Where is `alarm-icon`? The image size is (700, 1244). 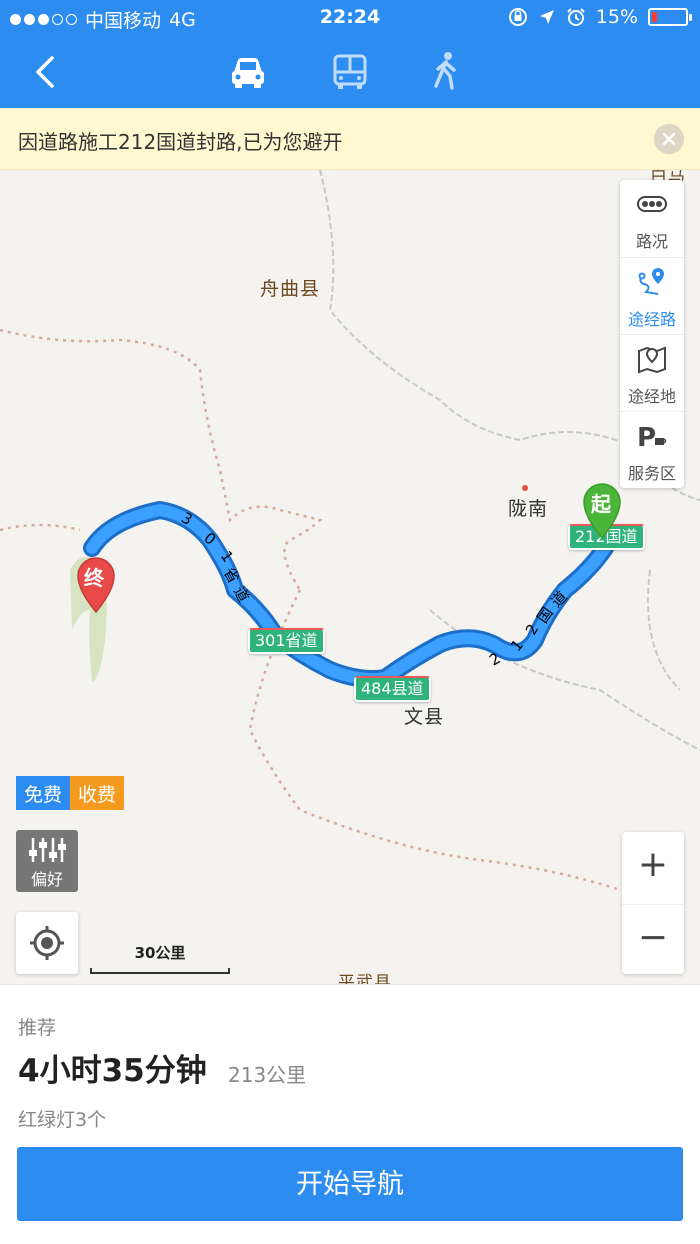 alarm-icon is located at coordinates (576, 17).